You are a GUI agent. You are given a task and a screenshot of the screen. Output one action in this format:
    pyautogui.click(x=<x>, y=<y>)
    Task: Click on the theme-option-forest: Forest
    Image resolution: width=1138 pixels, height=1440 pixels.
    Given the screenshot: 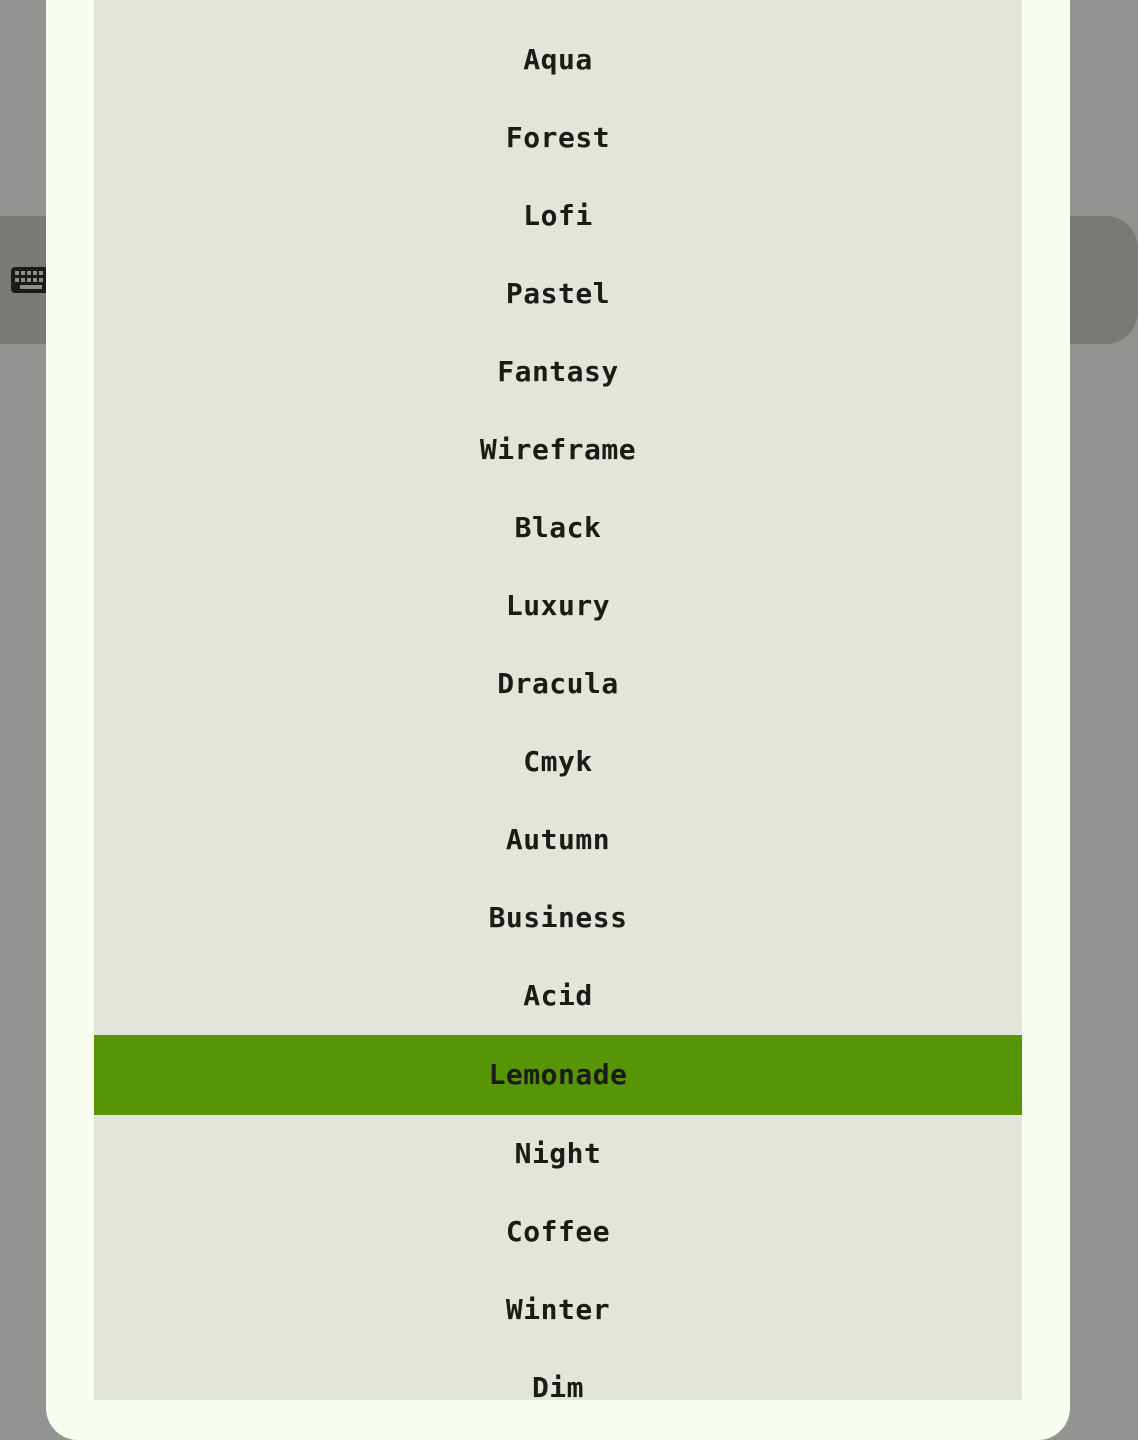 What is the action you would take?
    pyautogui.click(x=558, y=138)
    